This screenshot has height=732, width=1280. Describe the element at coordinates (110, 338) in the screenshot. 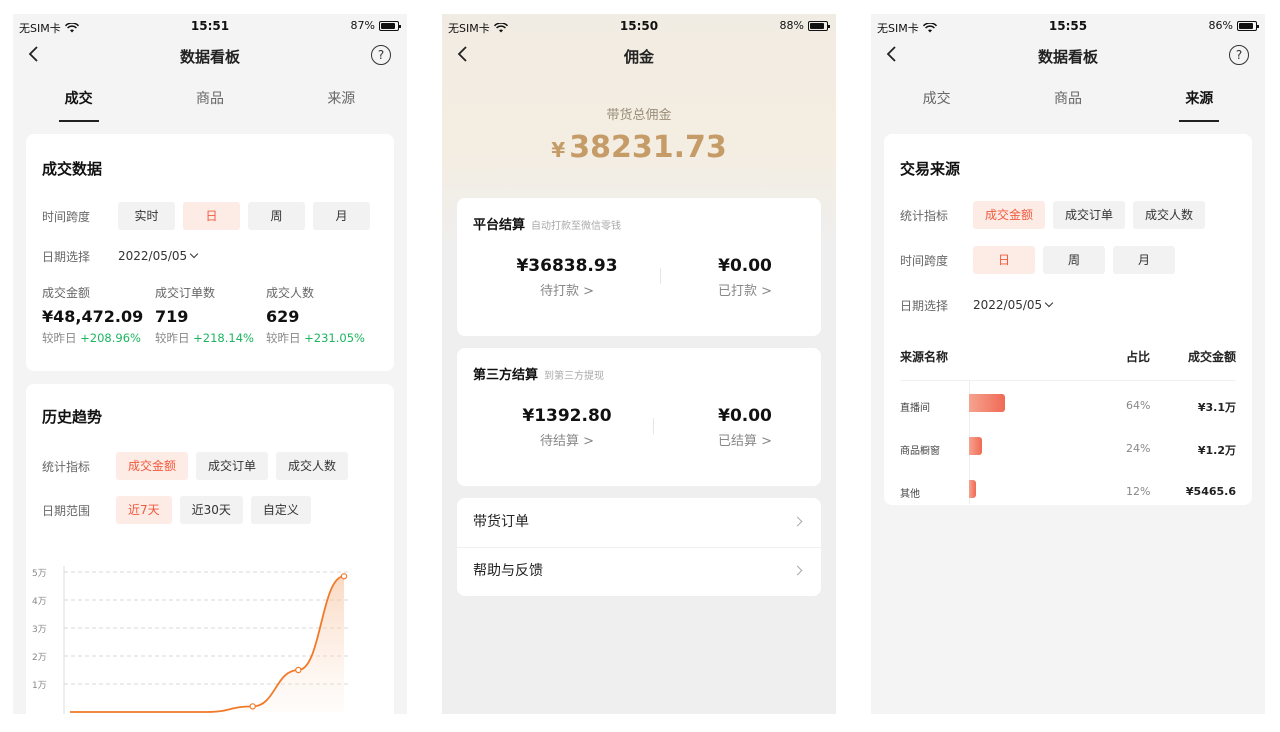

I see `metric-delta: +208.96%` at that location.